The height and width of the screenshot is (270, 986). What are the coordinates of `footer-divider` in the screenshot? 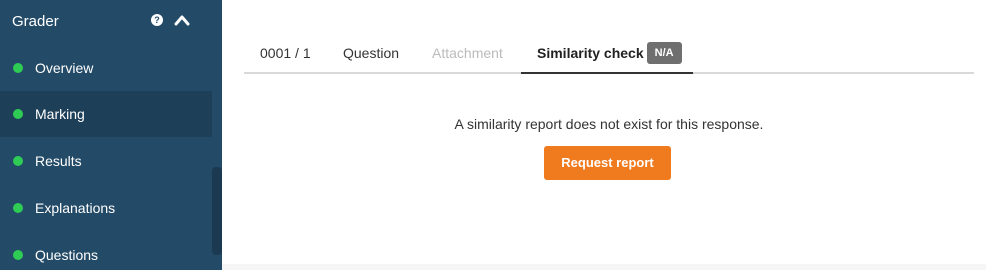 It's located at (604, 267).